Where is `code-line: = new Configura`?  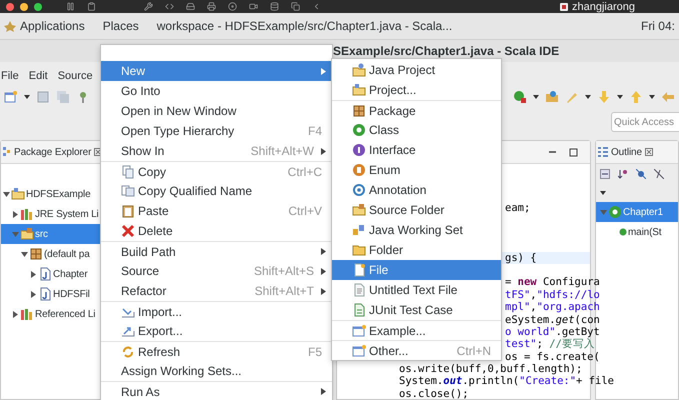
code-line: = new Configura is located at coordinates (552, 282).